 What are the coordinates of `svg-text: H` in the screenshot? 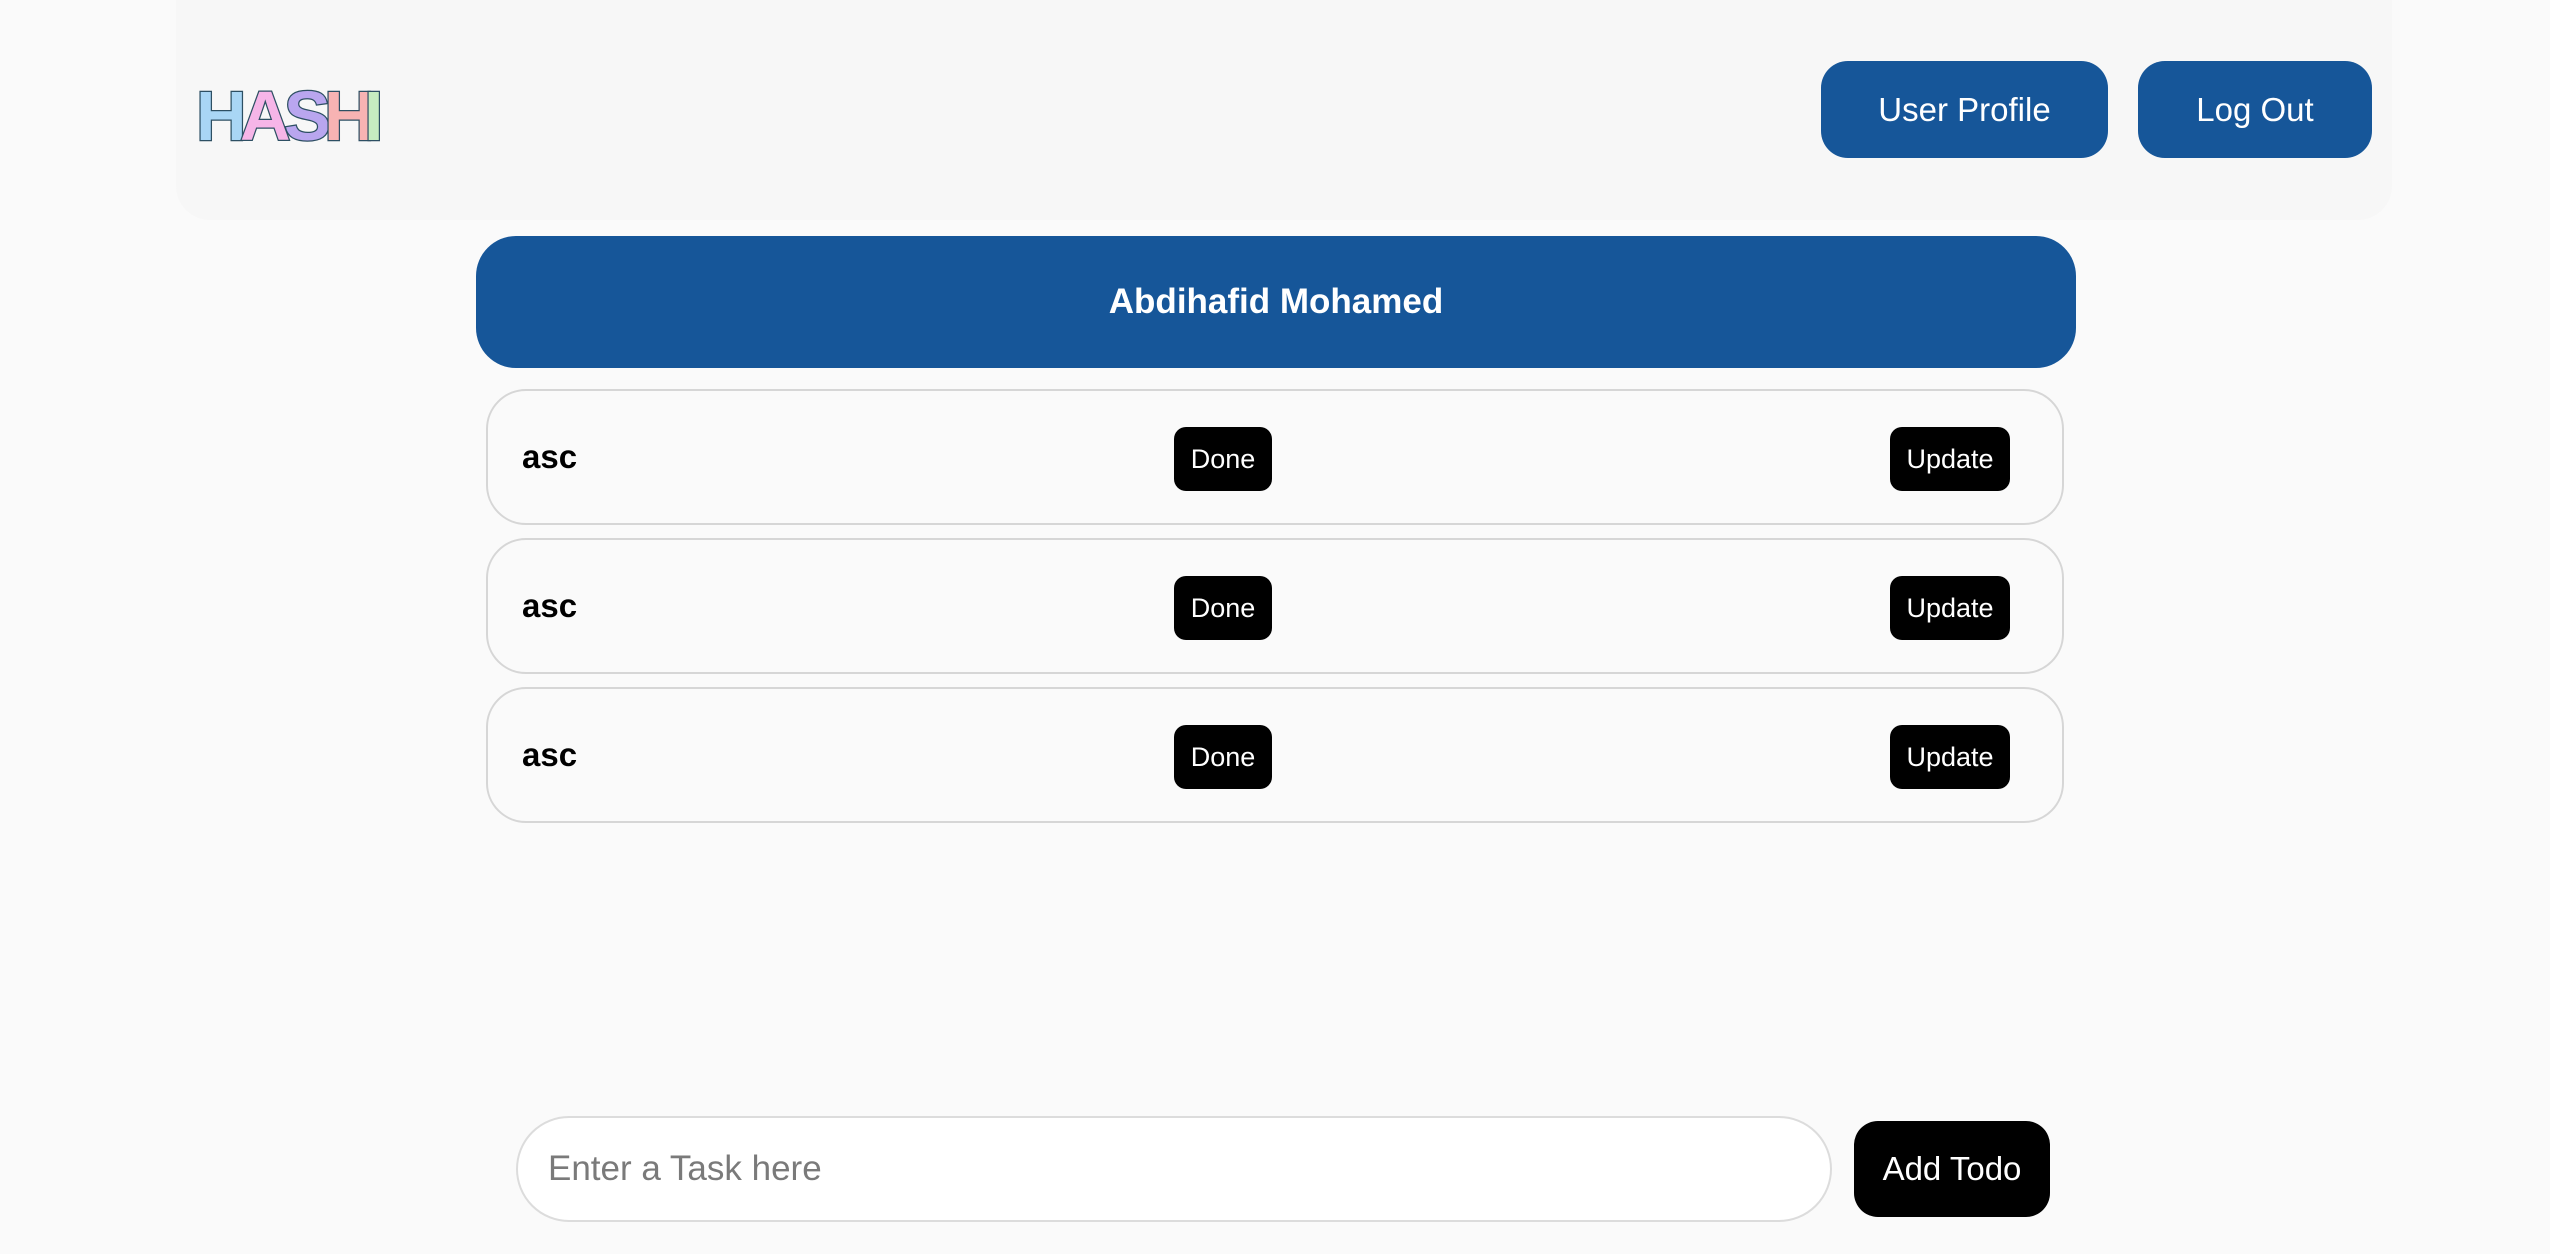 It's located at (221, 113).